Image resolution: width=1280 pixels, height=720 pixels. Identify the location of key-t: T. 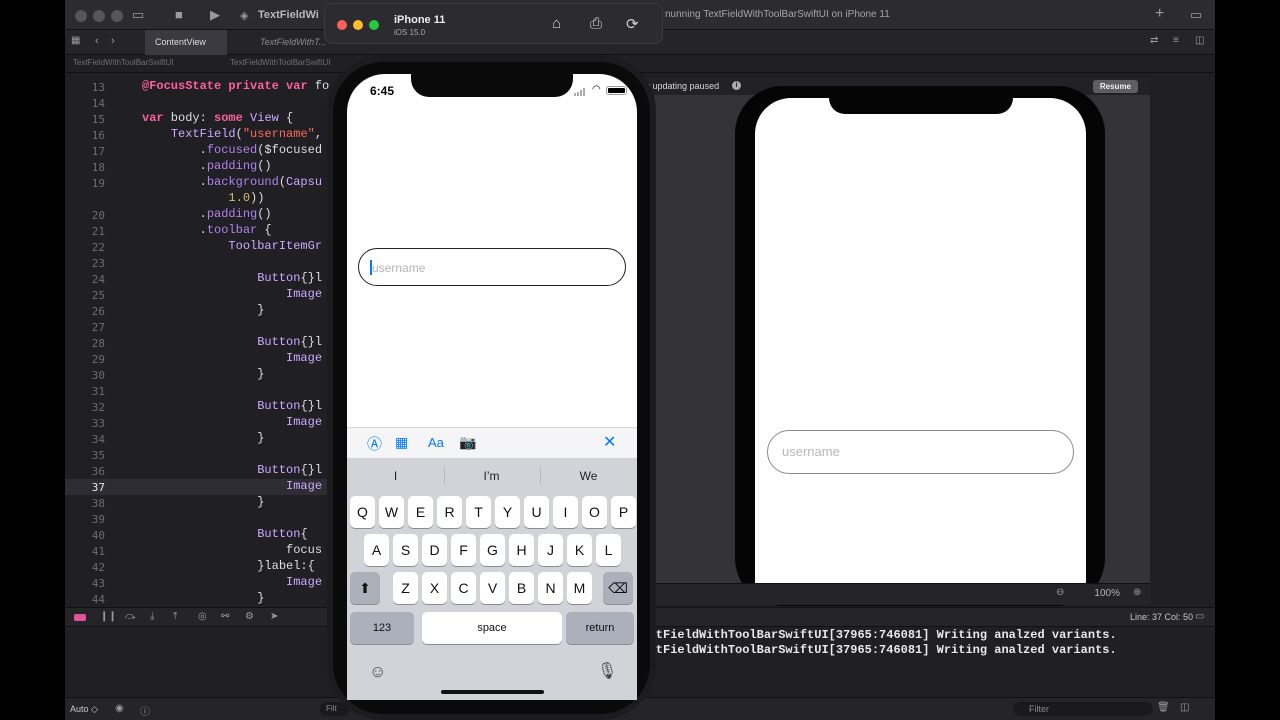
(478, 512).